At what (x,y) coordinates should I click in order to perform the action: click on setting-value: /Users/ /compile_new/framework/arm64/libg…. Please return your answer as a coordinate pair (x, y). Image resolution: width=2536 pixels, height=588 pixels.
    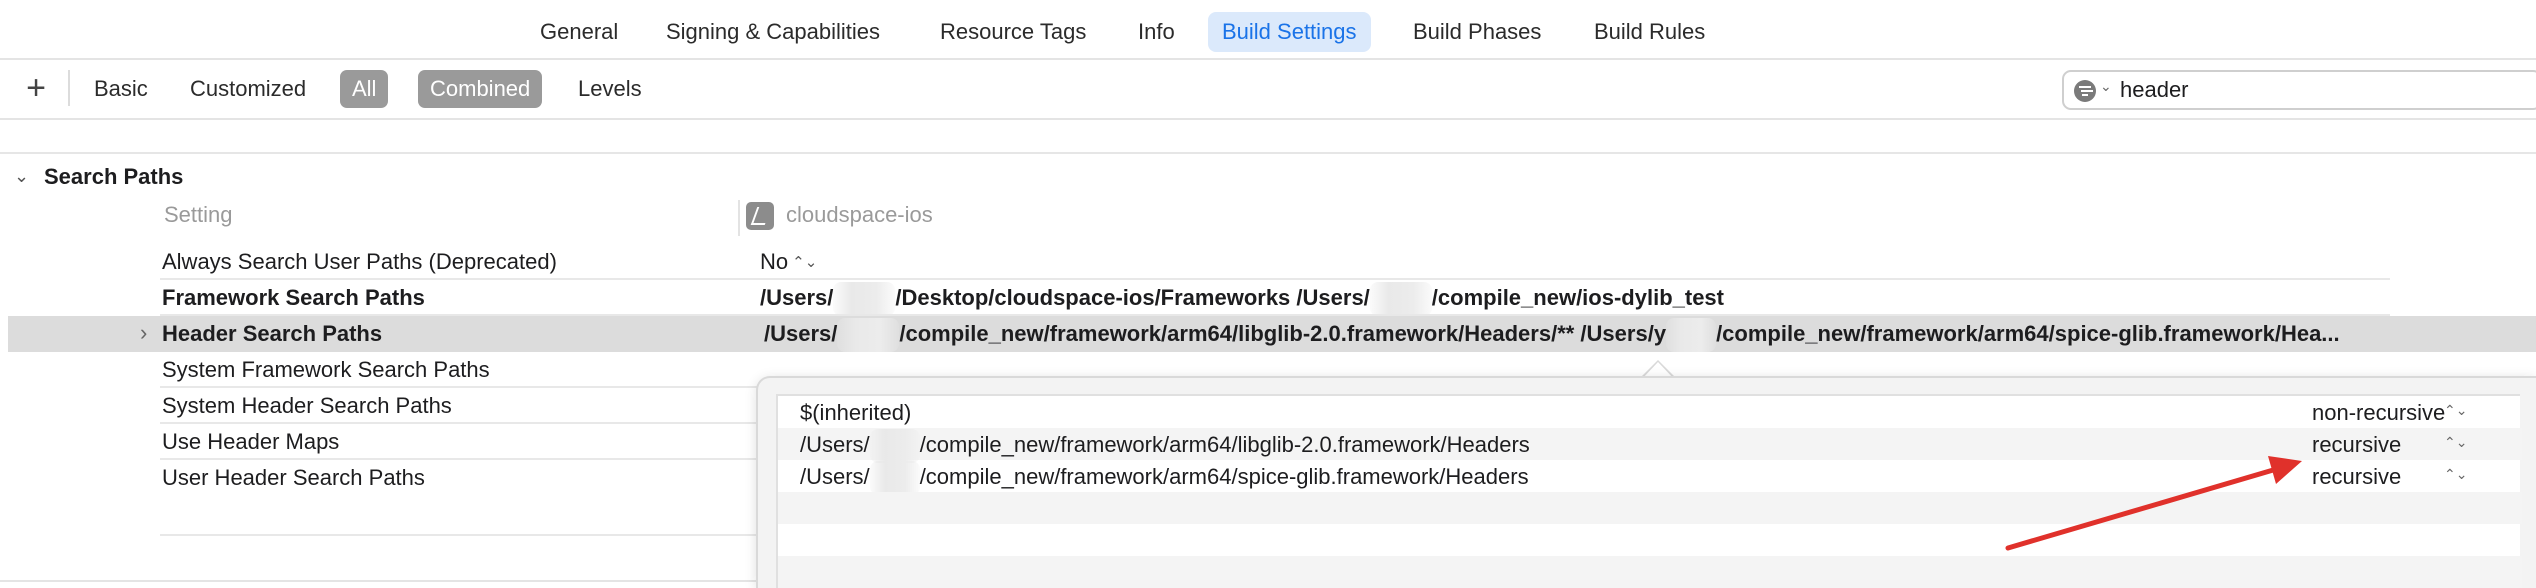
    Looking at the image, I should click on (1552, 335).